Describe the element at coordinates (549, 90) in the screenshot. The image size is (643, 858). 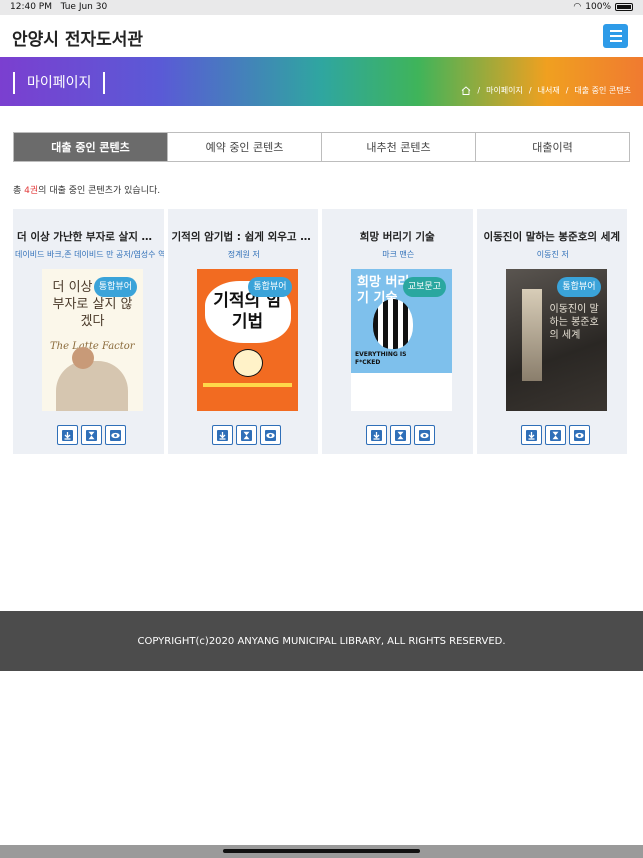
I see `breadcrumb-item: 내서재` at that location.